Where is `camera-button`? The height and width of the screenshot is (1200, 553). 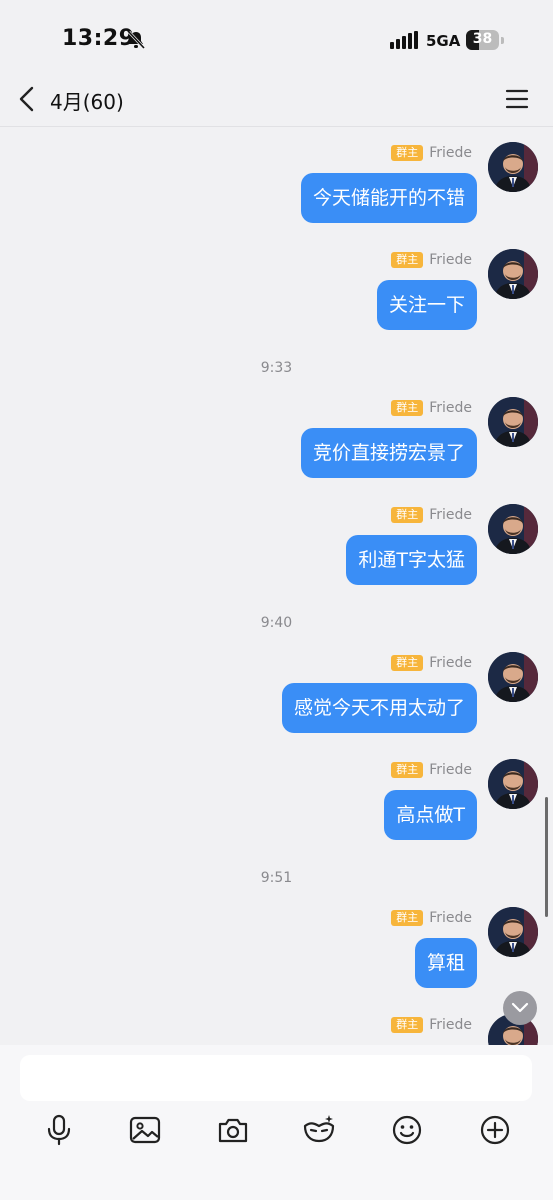
camera-button is located at coordinates (233, 1130).